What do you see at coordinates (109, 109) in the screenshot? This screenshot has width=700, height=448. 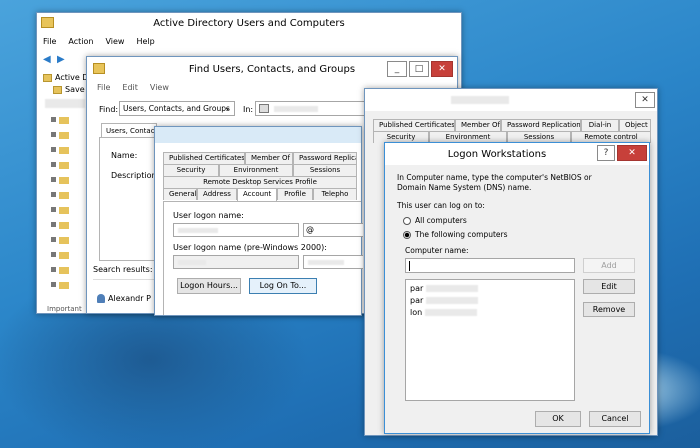 I see `find-label: Find:` at bounding box center [109, 109].